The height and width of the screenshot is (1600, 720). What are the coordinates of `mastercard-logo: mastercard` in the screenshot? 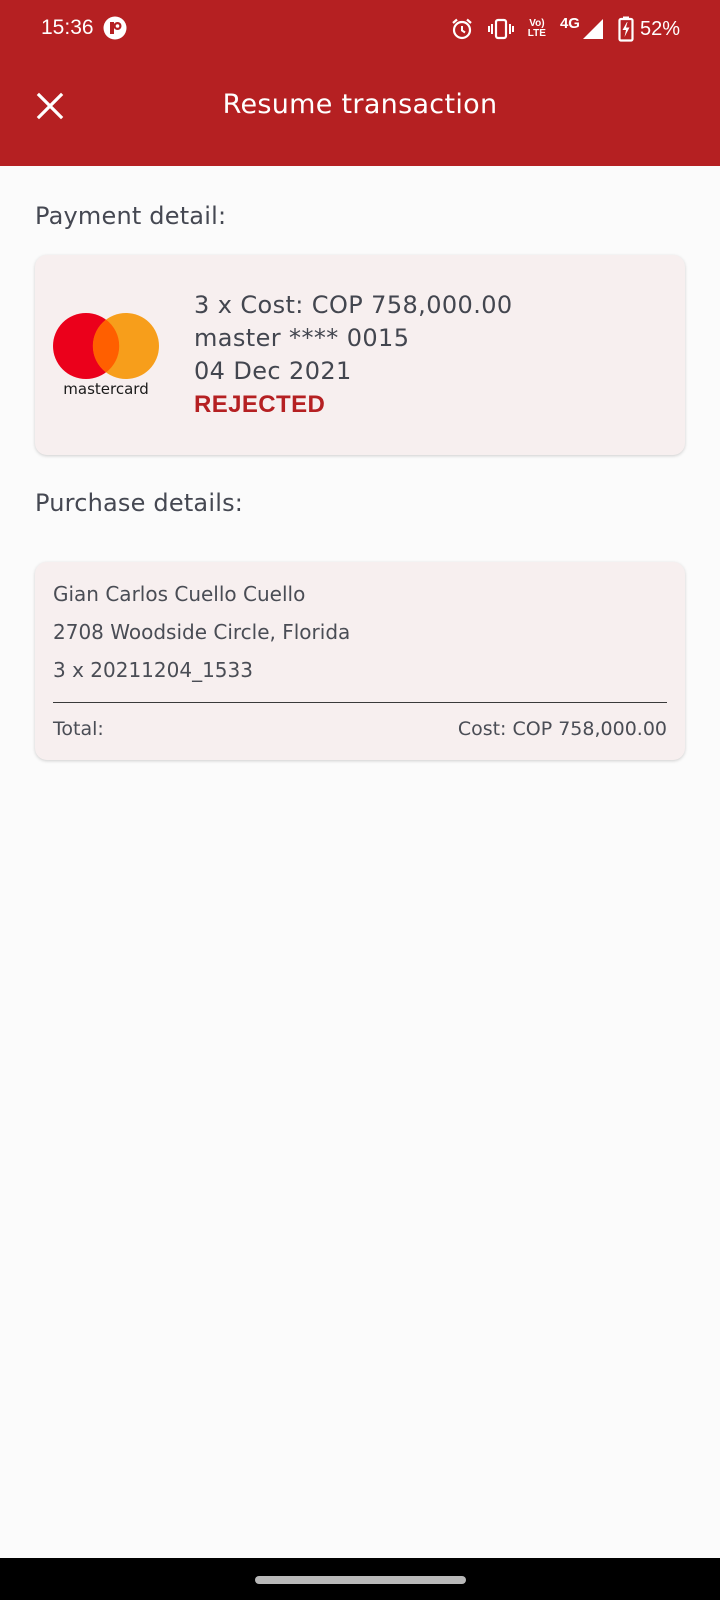 It's located at (106, 356).